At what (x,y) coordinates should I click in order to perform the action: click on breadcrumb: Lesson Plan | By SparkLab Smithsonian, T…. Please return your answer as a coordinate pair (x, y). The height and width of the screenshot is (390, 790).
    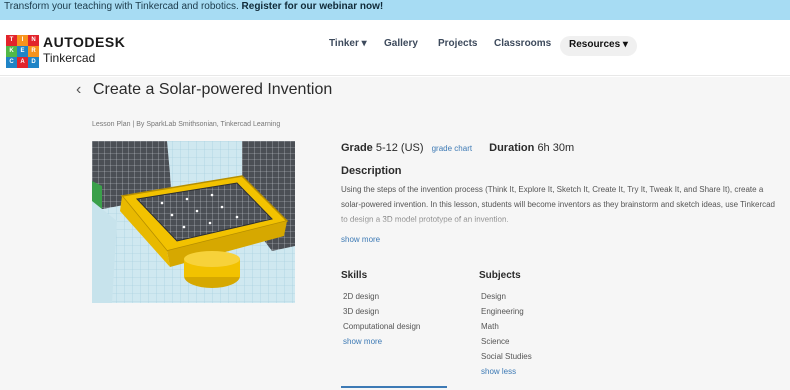
    Looking at the image, I should click on (186, 124).